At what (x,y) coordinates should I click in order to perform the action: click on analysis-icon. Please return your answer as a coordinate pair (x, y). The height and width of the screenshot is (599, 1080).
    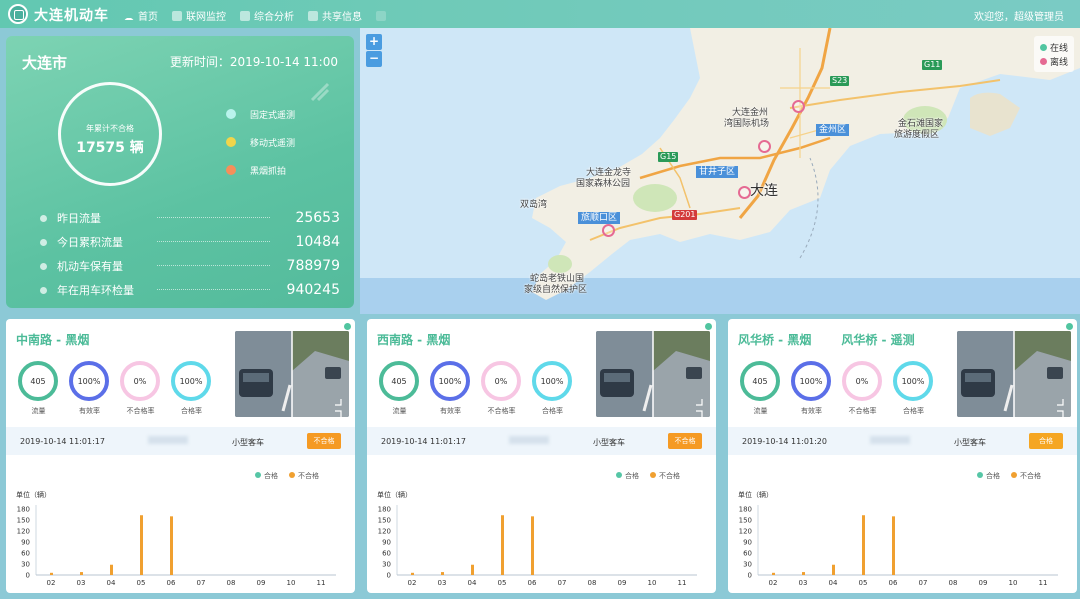
    Looking at the image, I should click on (245, 15).